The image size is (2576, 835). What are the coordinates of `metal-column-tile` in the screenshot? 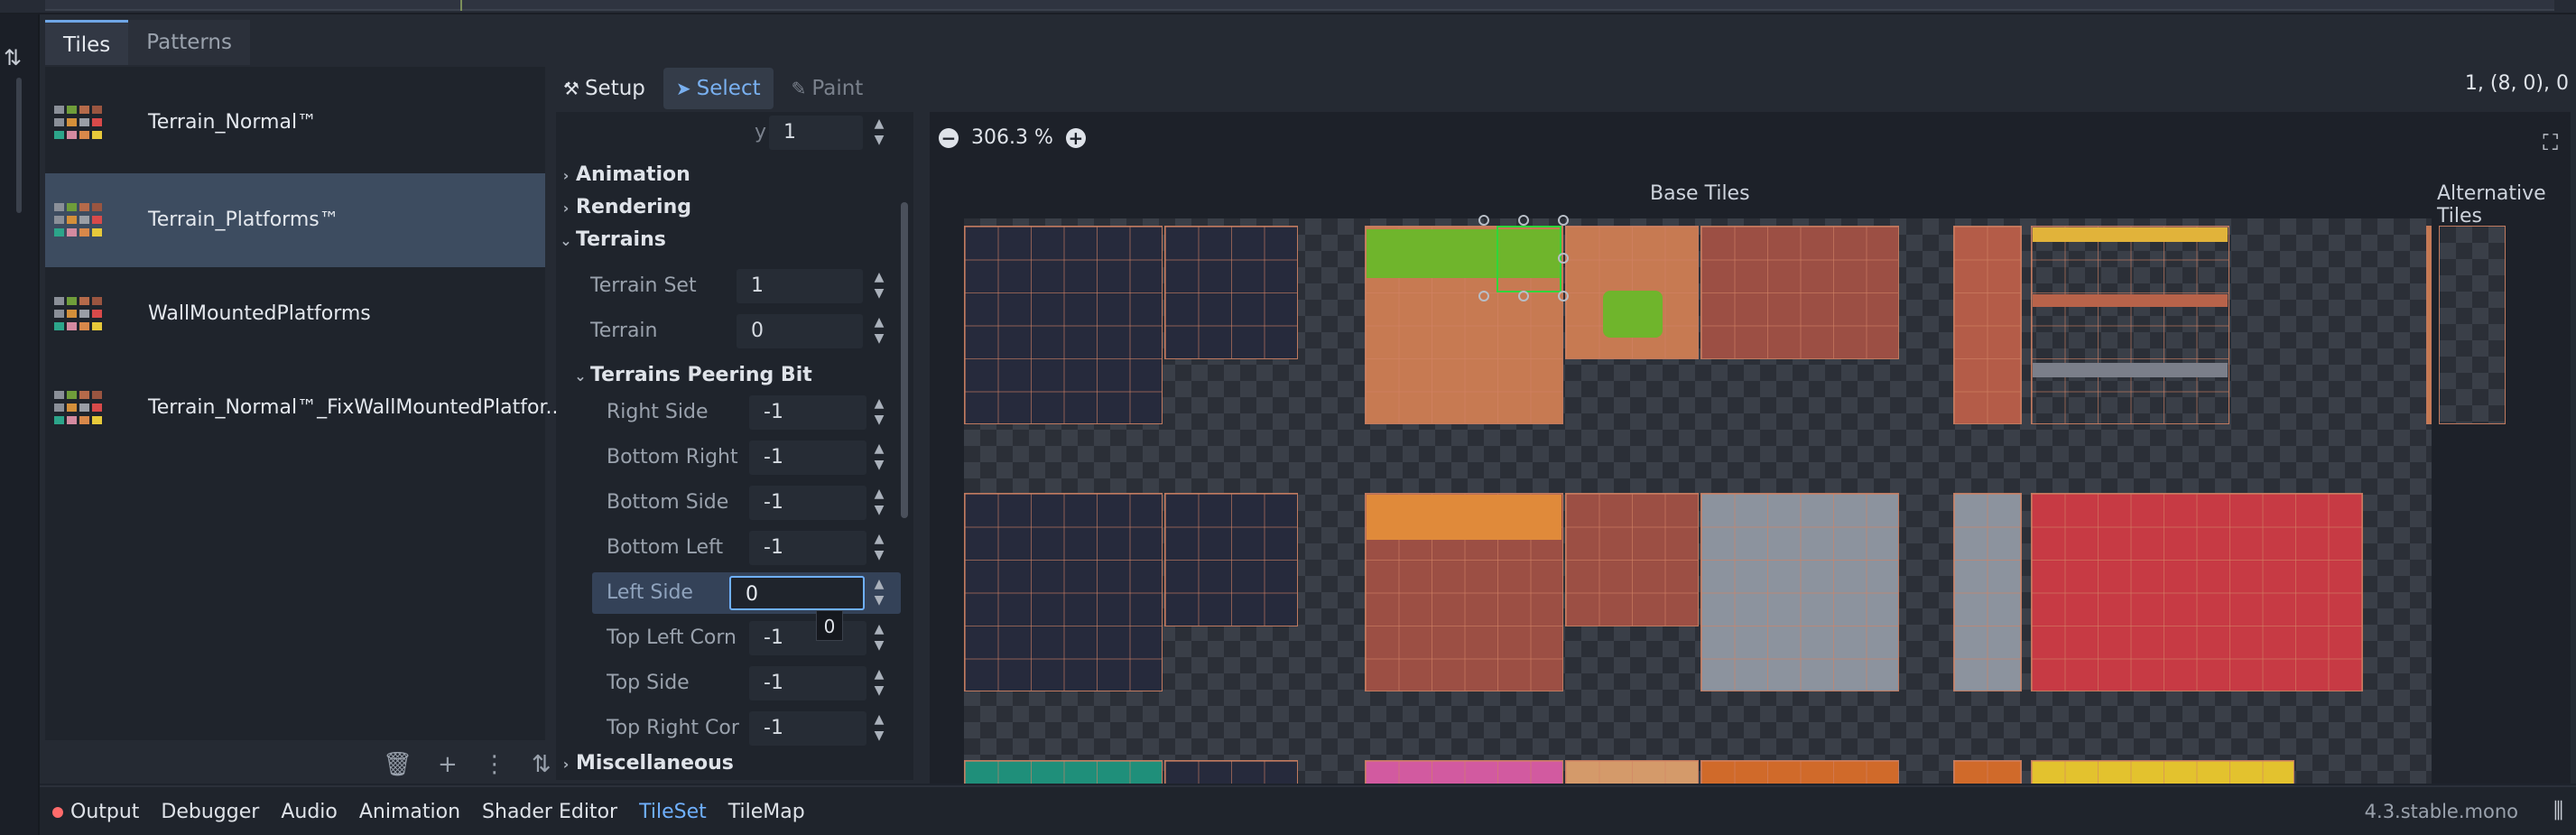 It's located at (1988, 592).